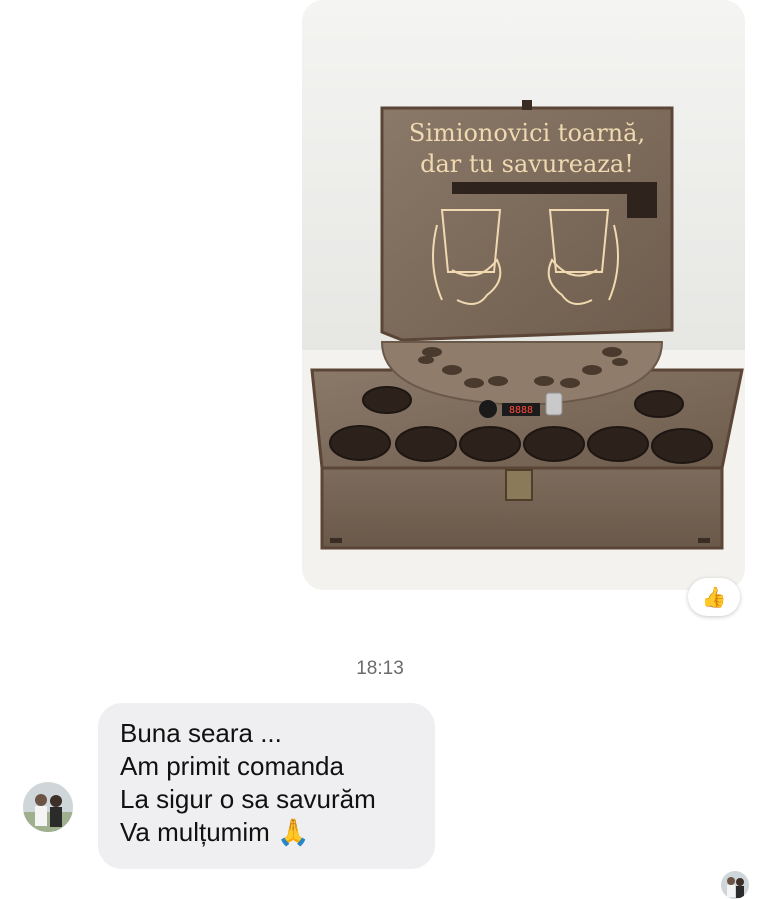 The height and width of the screenshot is (899, 760). I want to click on message-line: Am primit comanda, so click(232, 766).